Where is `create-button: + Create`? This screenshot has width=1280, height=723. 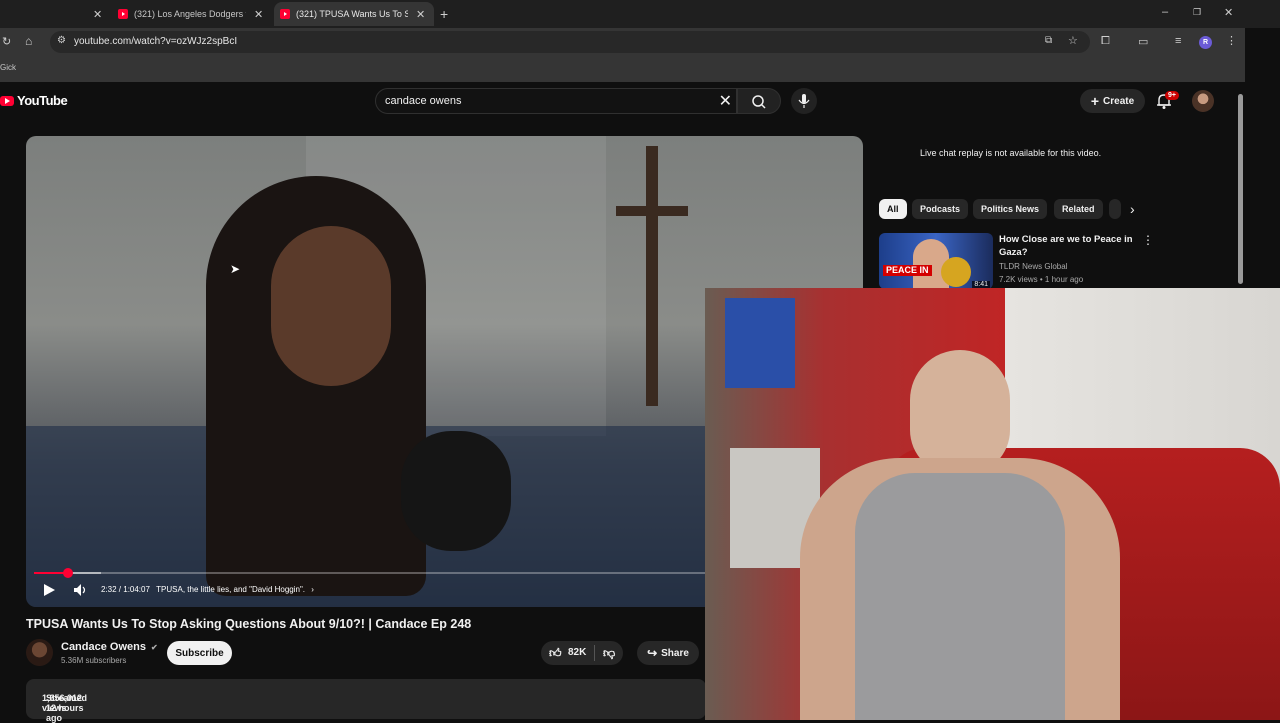
create-button: + Create is located at coordinates (1112, 101).